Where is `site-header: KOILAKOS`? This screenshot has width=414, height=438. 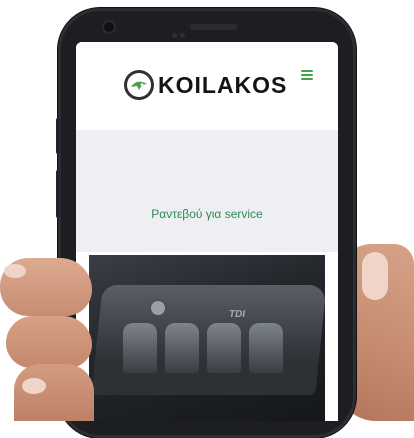
site-header: KOILAKOS is located at coordinates (207, 86).